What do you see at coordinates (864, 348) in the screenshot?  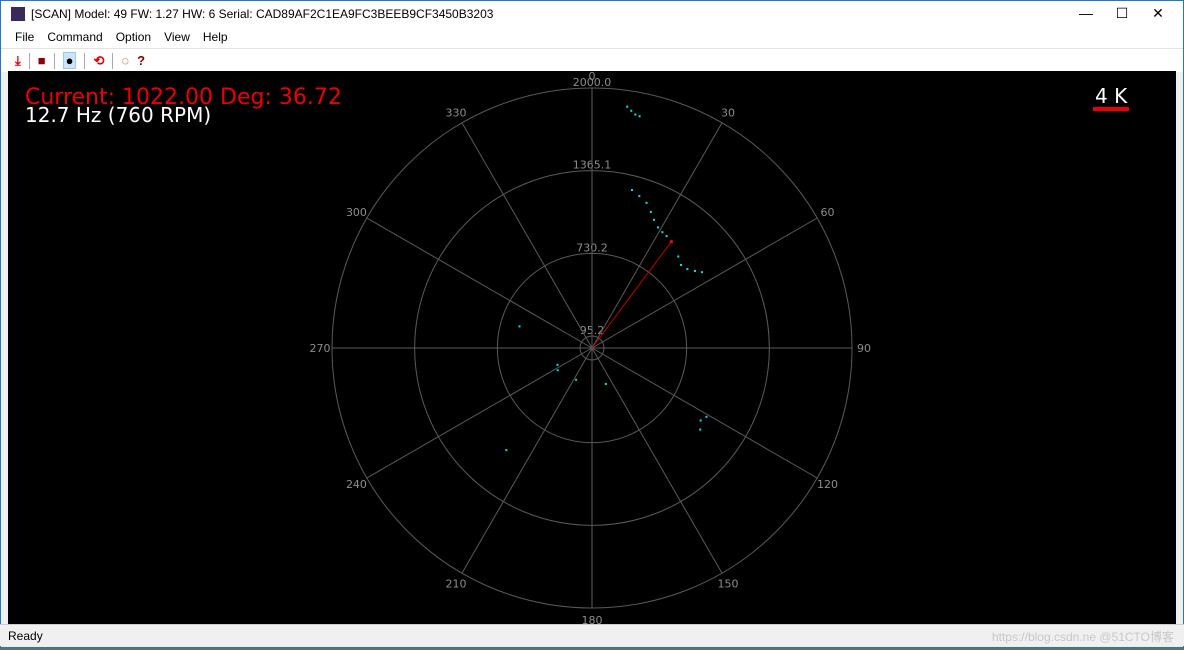 I see `angle-label: 90` at bounding box center [864, 348].